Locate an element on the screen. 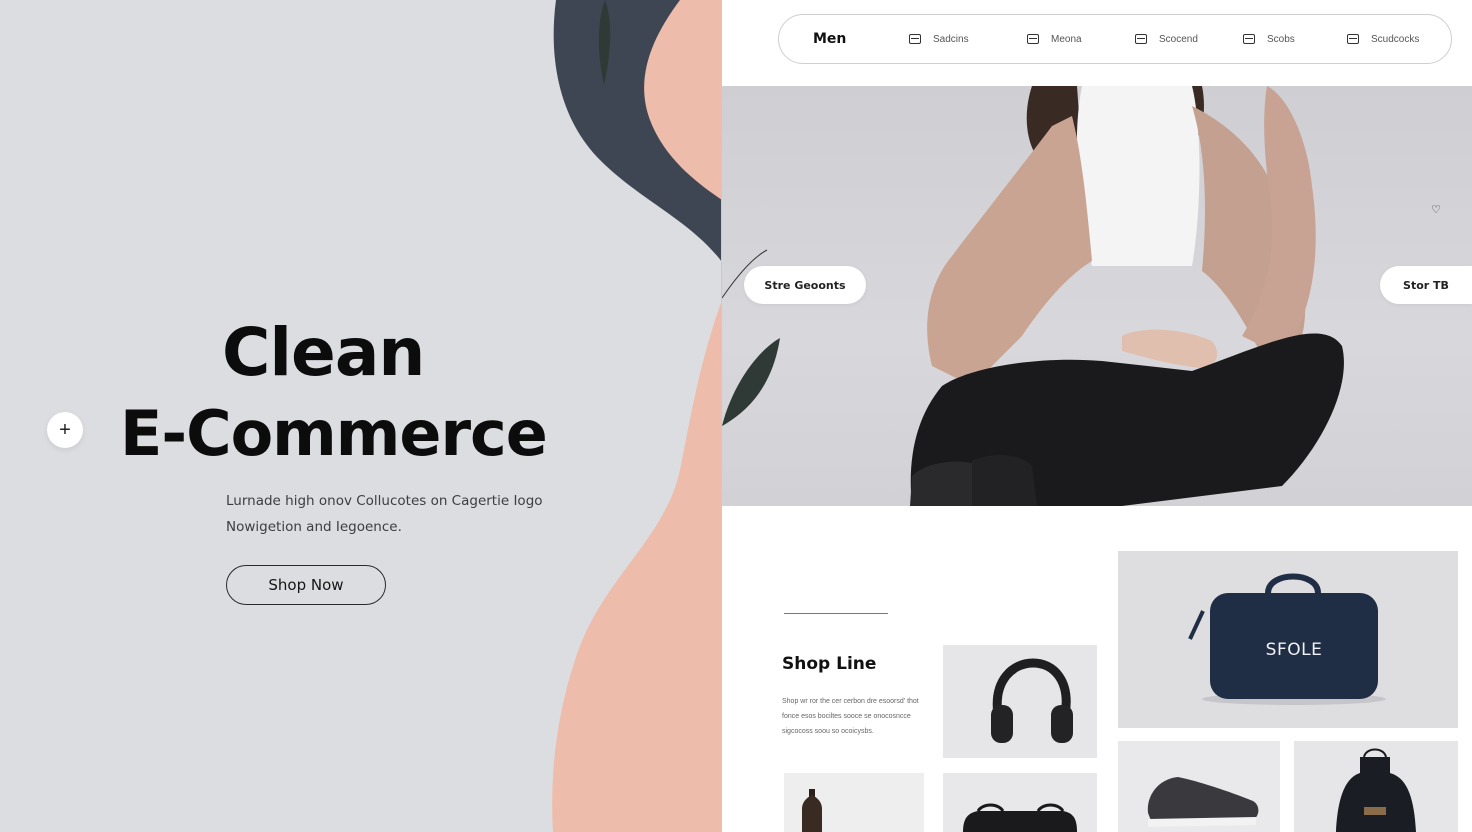  hero-subtitle-line2: Nowigetion and Iegoence. is located at coordinates (314, 527).